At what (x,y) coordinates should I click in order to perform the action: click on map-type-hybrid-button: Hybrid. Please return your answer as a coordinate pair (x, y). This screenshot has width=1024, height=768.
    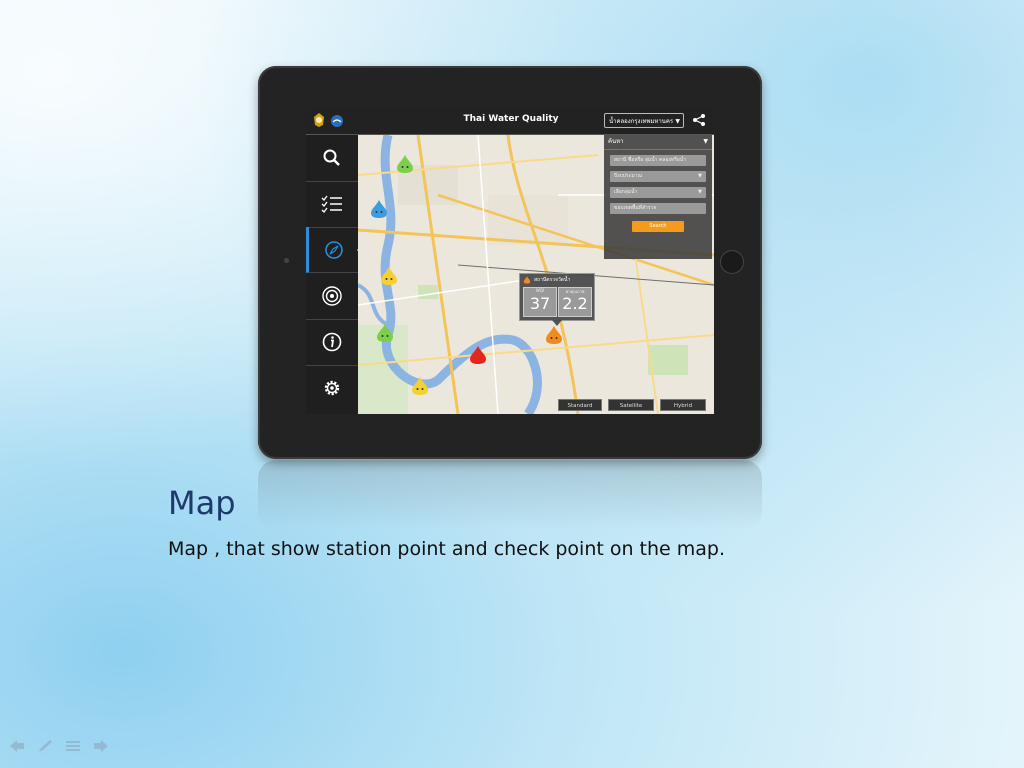
    Looking at the image, I should click on (683, 405).